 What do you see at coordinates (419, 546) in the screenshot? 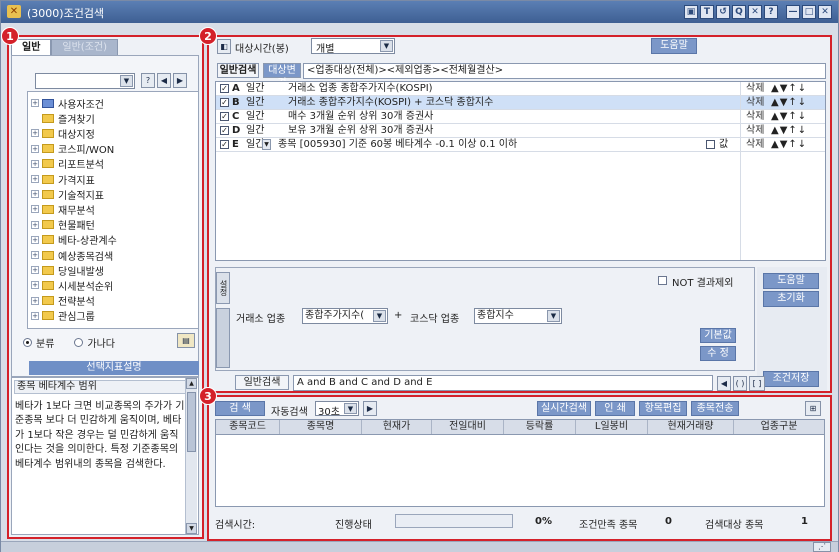
I see `status-bar: ⋰` at bounding box center [419, 546].